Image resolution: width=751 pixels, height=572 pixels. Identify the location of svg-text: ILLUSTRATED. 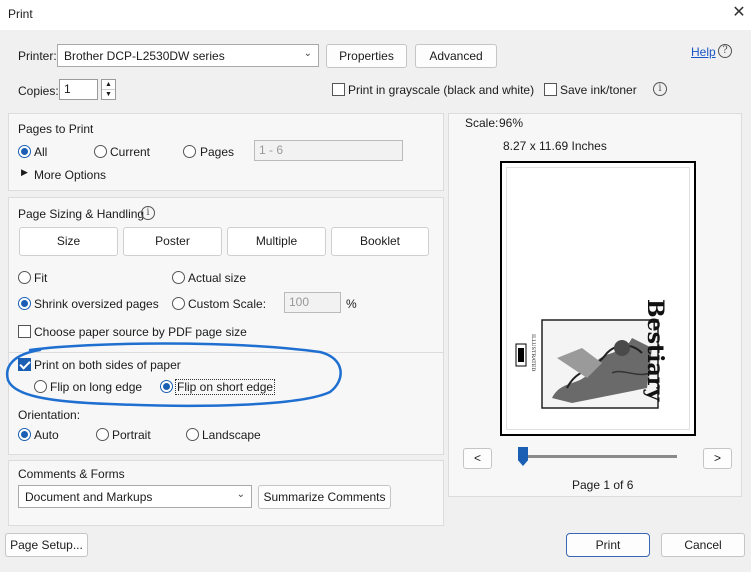
(533, 352).